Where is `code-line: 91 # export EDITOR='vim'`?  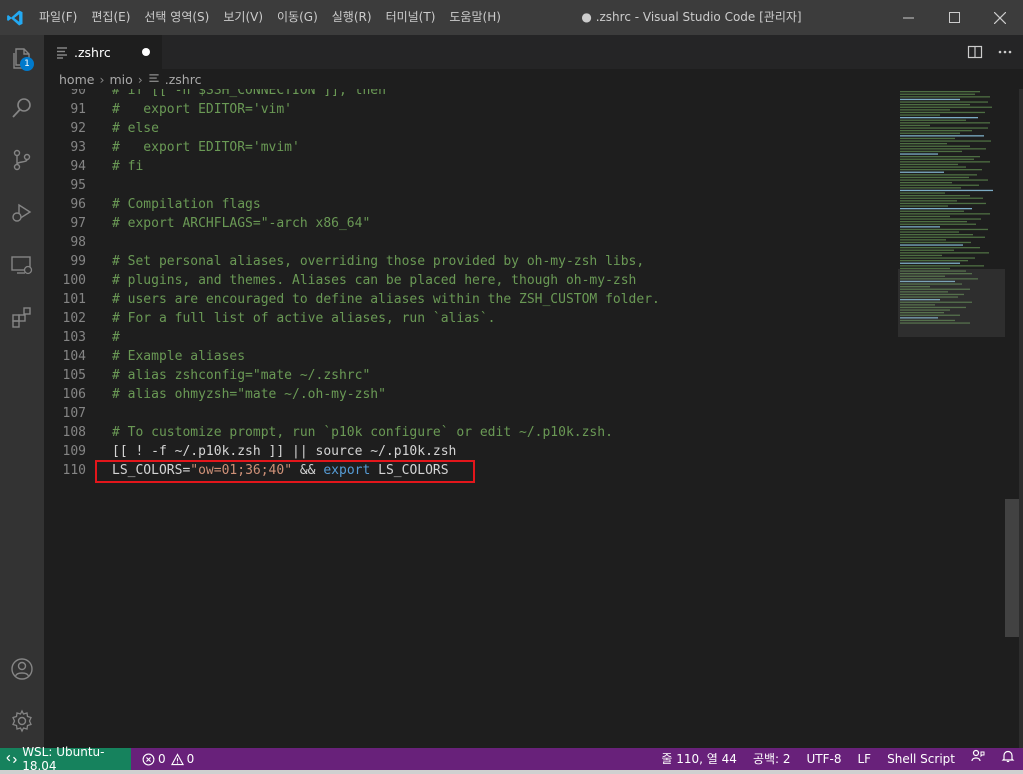
code-line: 91 # export EDITOR='vim' is located at coordinates (471, 109).